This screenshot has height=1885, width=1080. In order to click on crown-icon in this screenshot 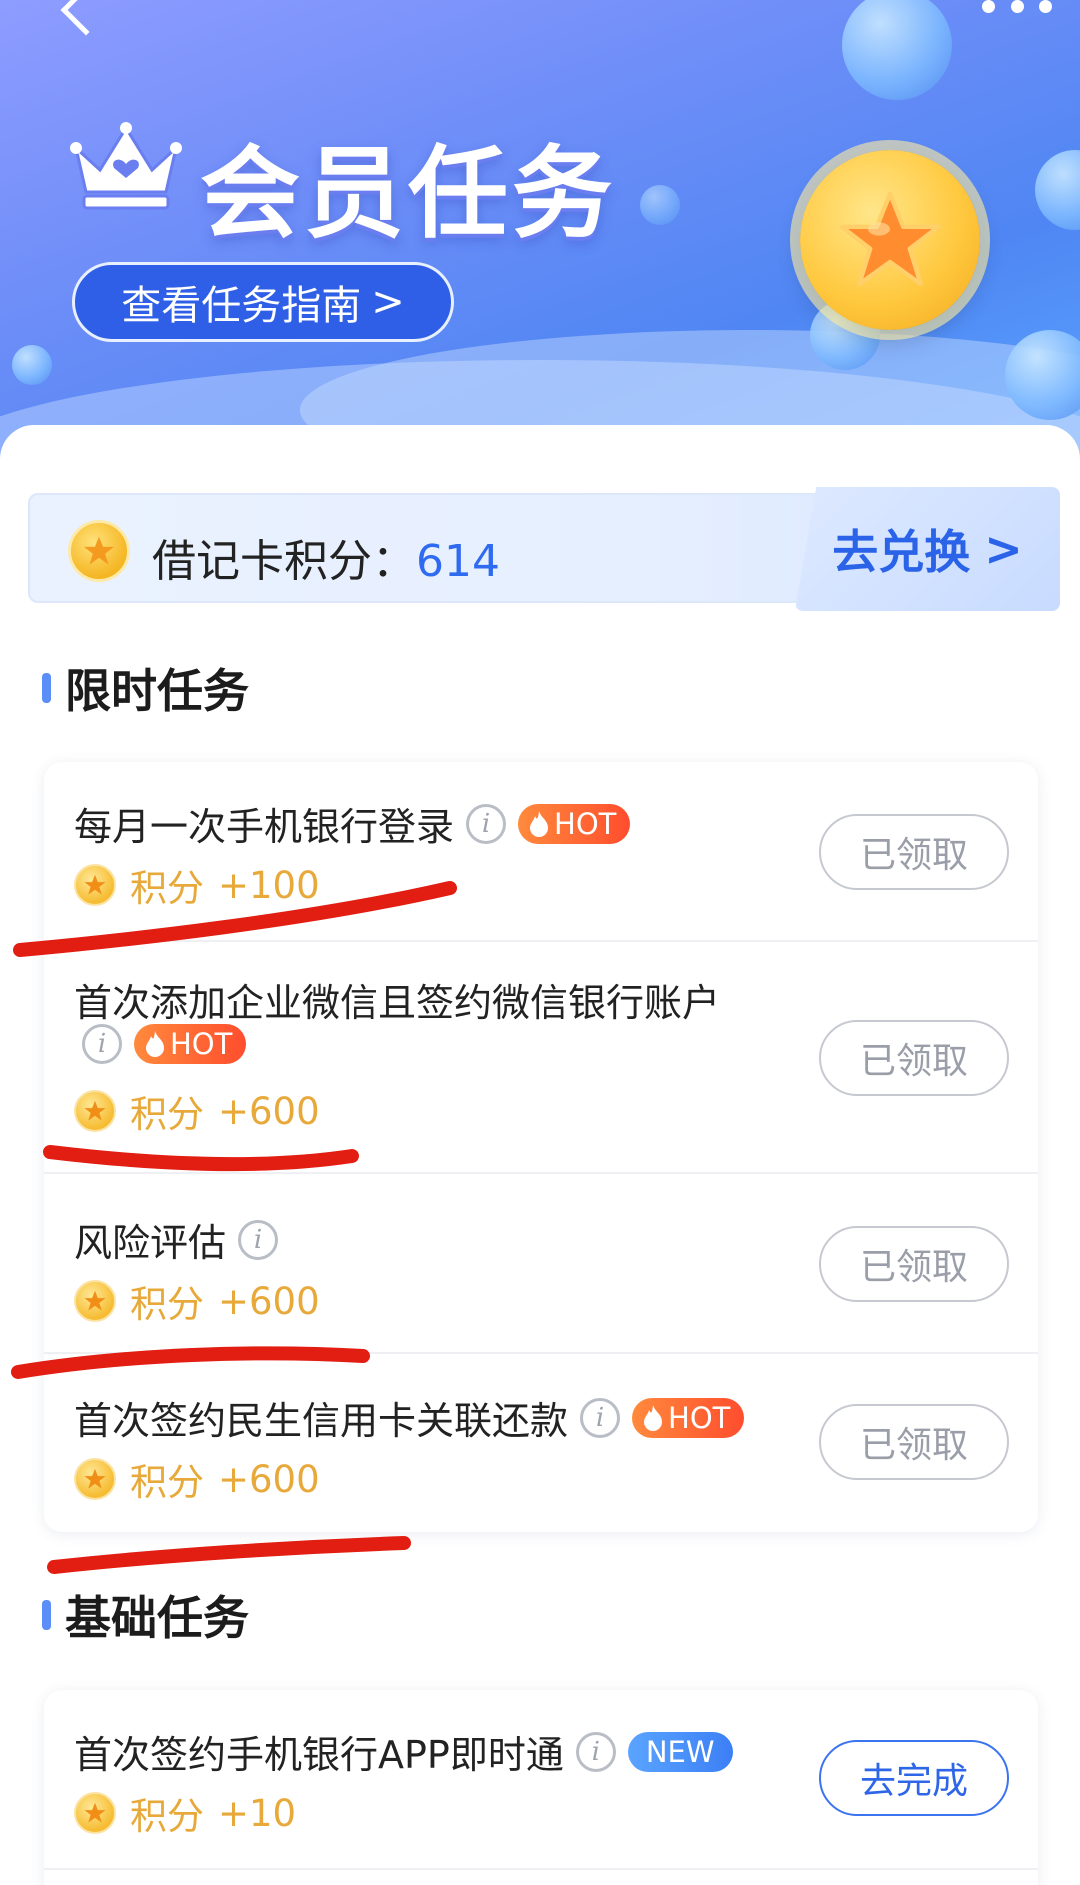, I will do `click(126, 166)`.